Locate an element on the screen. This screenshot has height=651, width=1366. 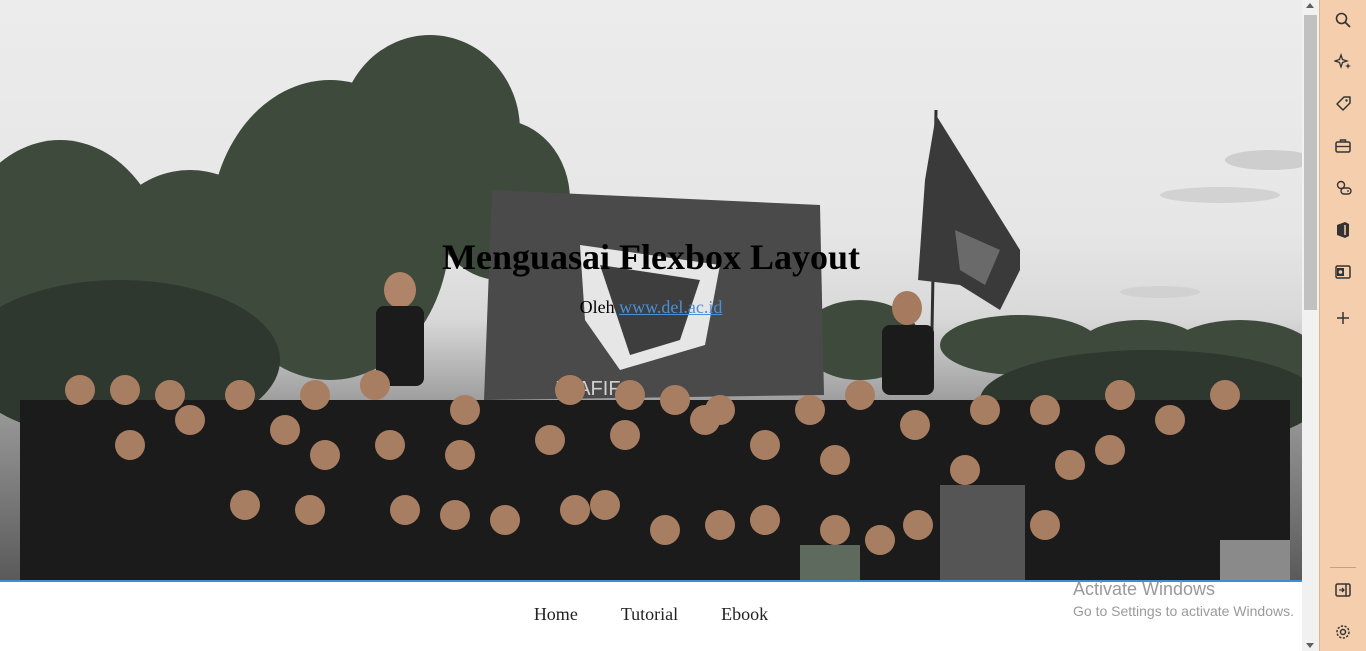
sidebar-divider is located at coordinates (1343, 567).